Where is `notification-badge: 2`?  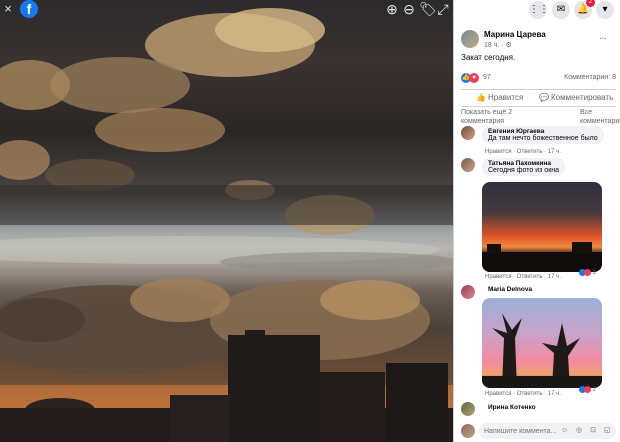
notification-badge: 2 is located at coordinates (590, 3).